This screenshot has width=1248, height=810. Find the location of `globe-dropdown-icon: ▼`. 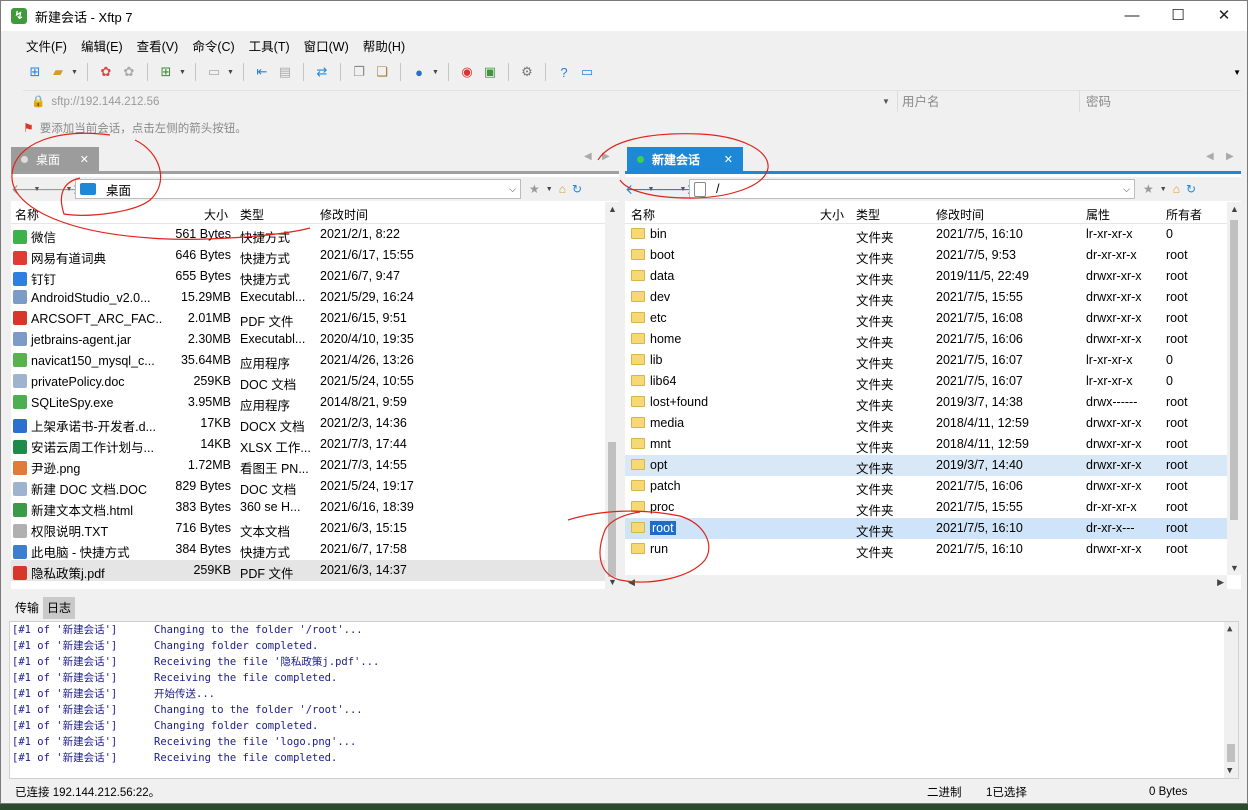

globe-dropdown-icon: ▼ is located at coordinates (436, 72).